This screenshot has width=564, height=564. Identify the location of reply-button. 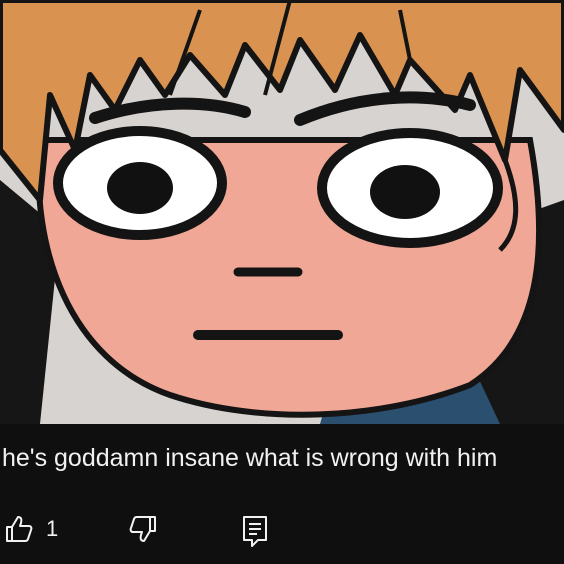
(255, 531).